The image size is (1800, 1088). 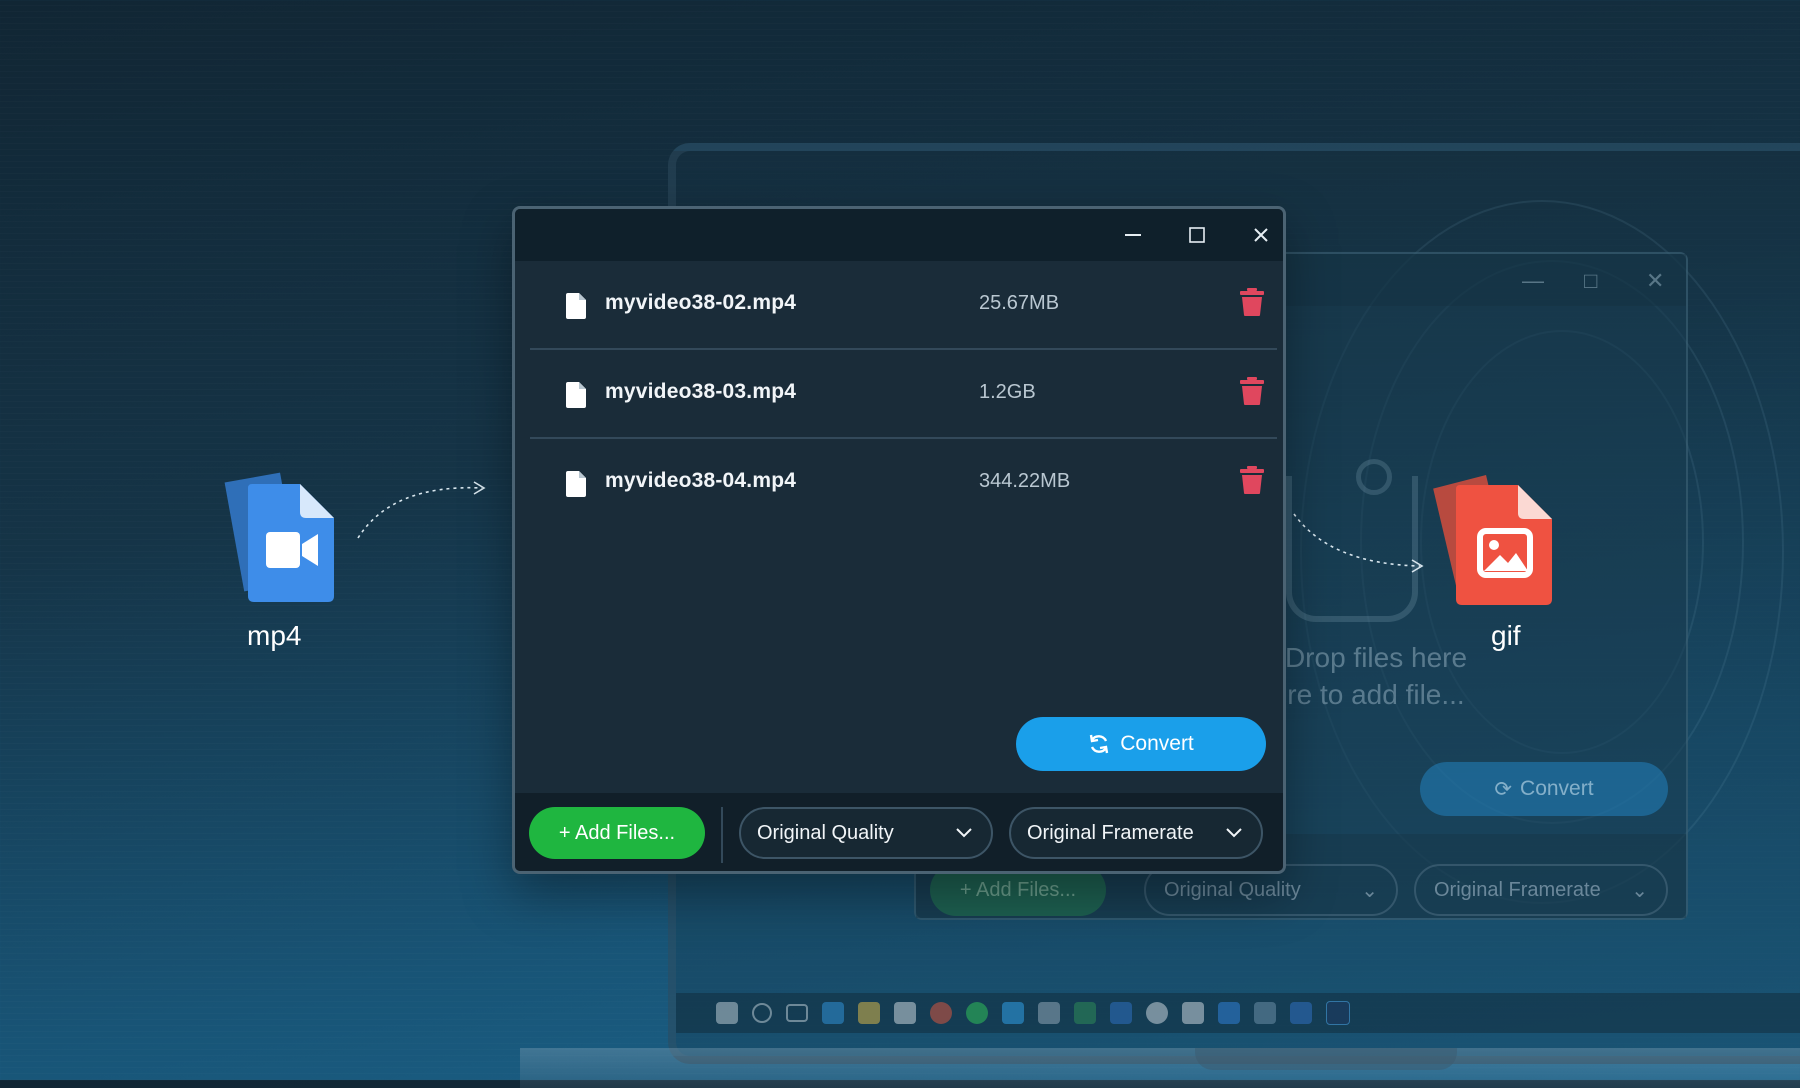 I want to click on convert-button: Convert, so click(x=1141, y=744).